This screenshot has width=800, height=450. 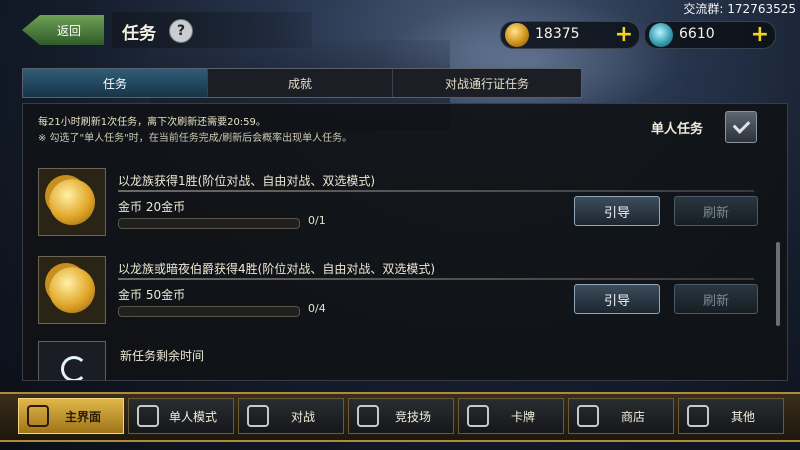 I want to click on nav-label: 对战, so click(x=302, y=416).